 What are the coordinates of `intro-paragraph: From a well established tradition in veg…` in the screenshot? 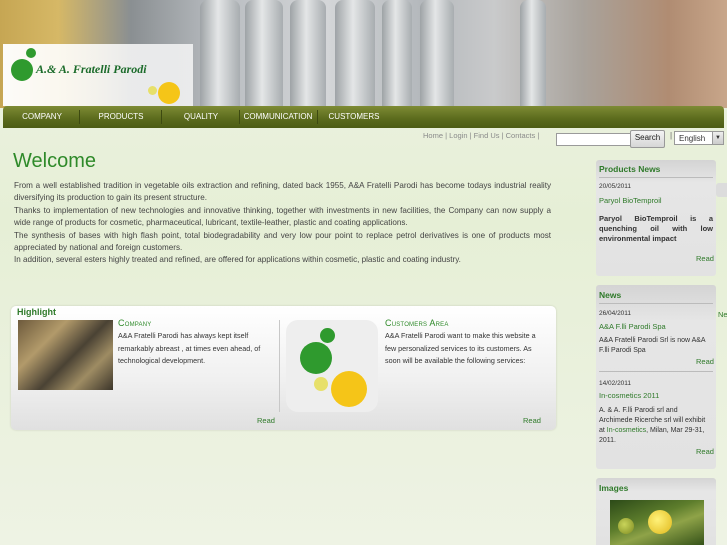 It's located at (282, 192).